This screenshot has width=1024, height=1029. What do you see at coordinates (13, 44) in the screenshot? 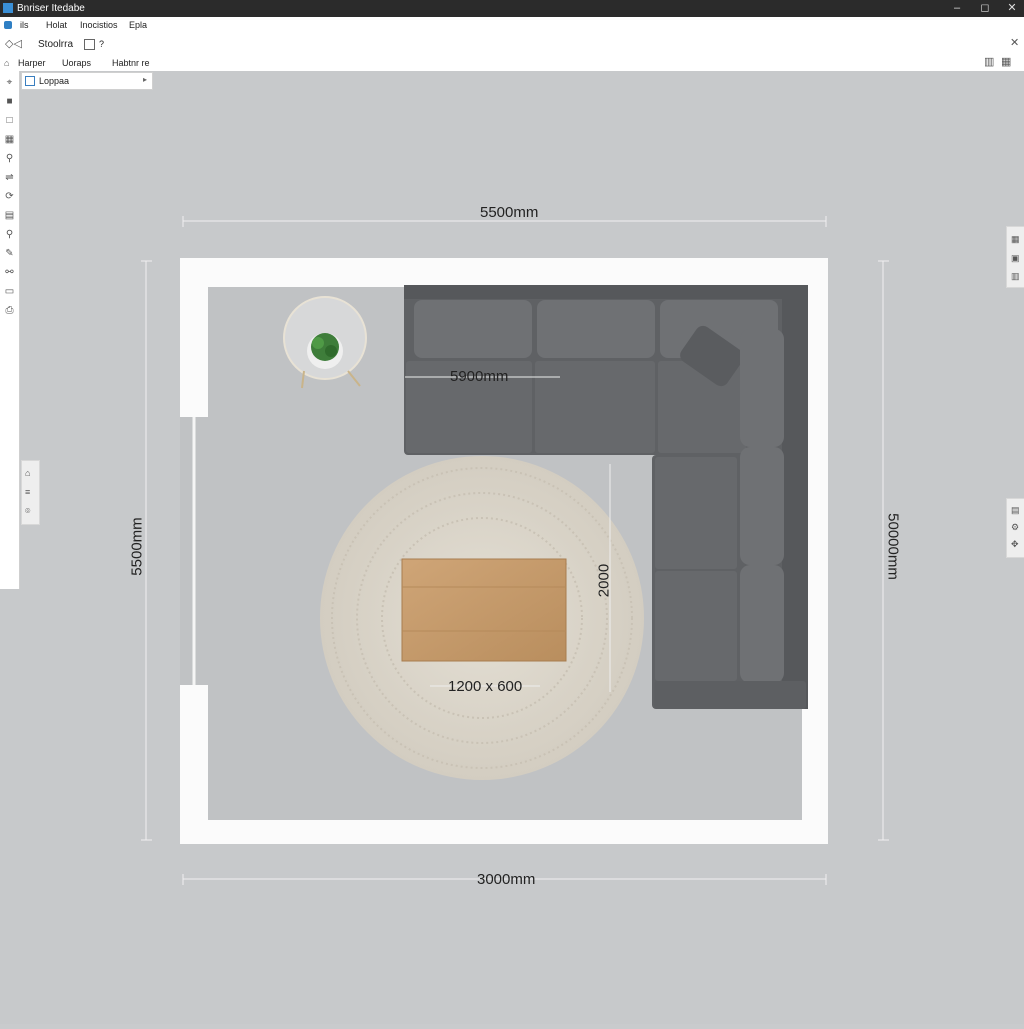
I see `back-forward-icon: ◇◁` at bounding box center [13, 44].